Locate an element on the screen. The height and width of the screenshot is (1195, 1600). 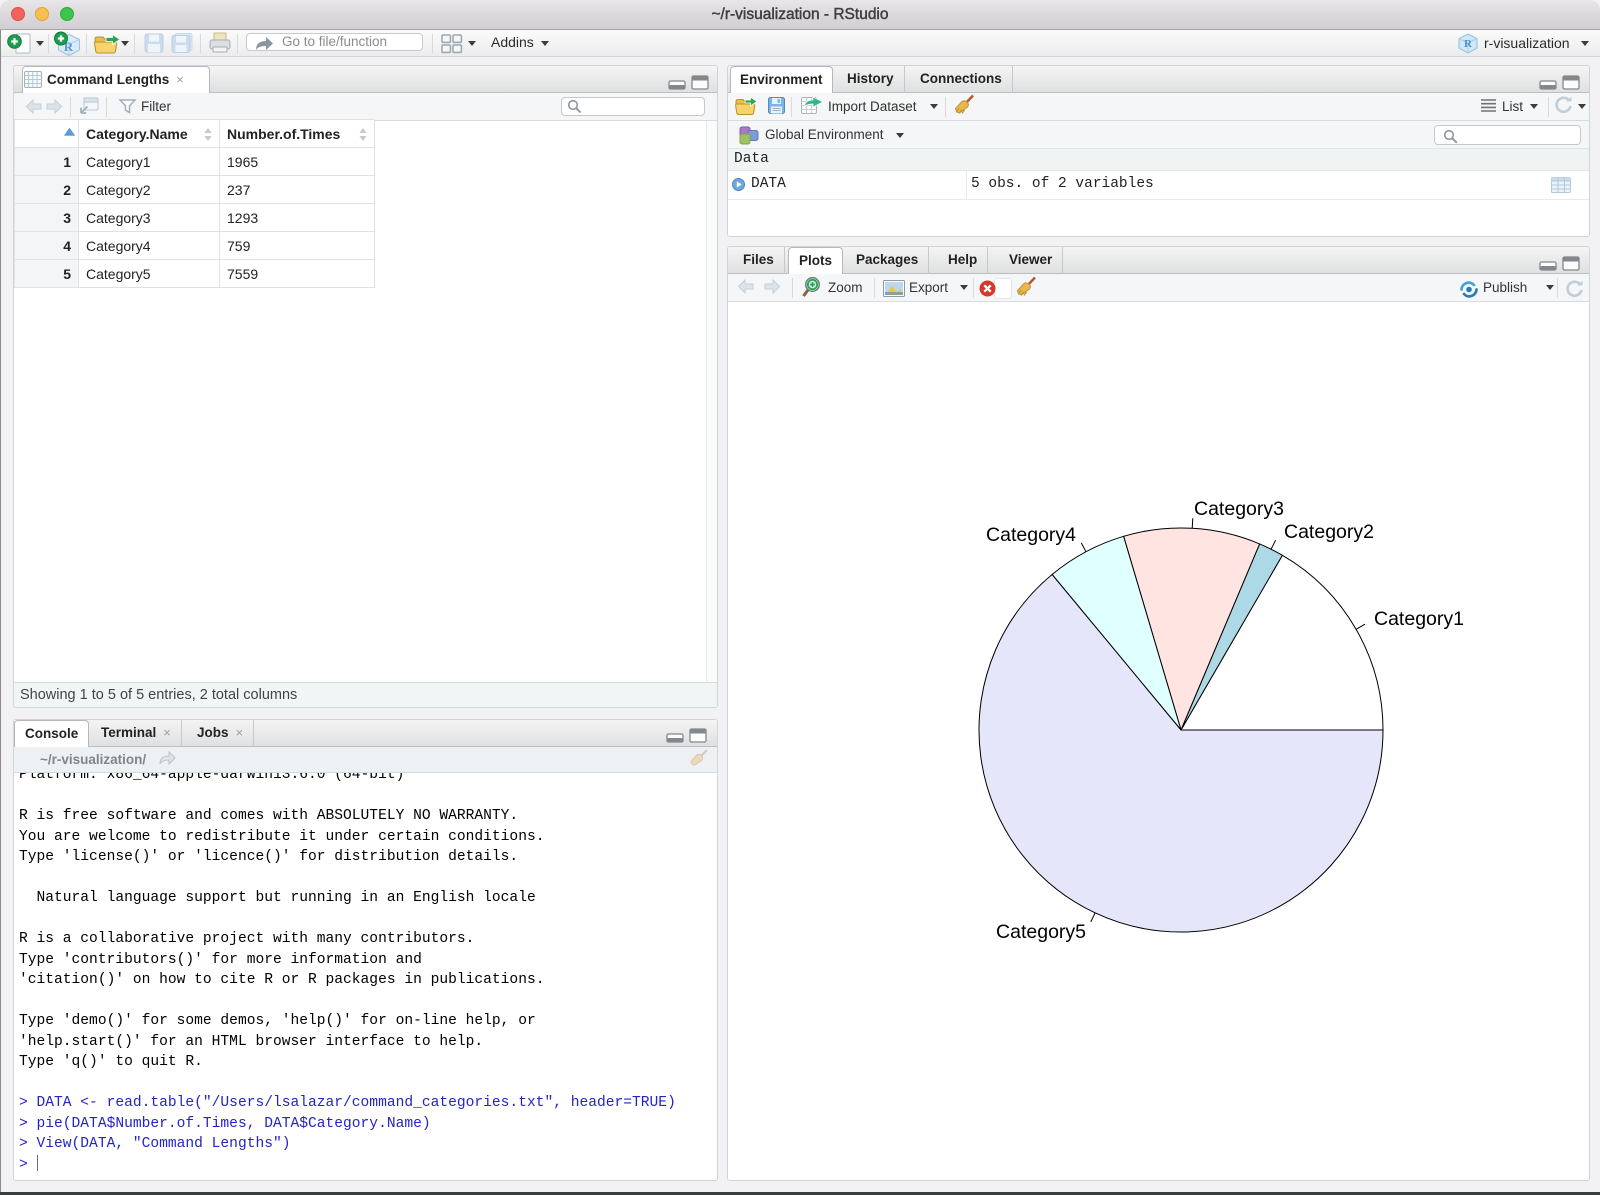
svg-text: Category4 is located at coordinates (1031, 535).